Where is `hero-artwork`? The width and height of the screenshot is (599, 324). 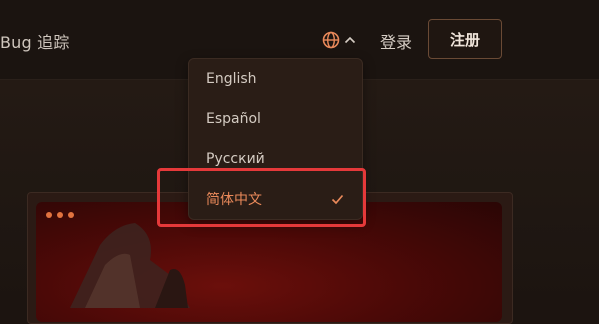
hero-artwork is located at coordinates (130, 265).